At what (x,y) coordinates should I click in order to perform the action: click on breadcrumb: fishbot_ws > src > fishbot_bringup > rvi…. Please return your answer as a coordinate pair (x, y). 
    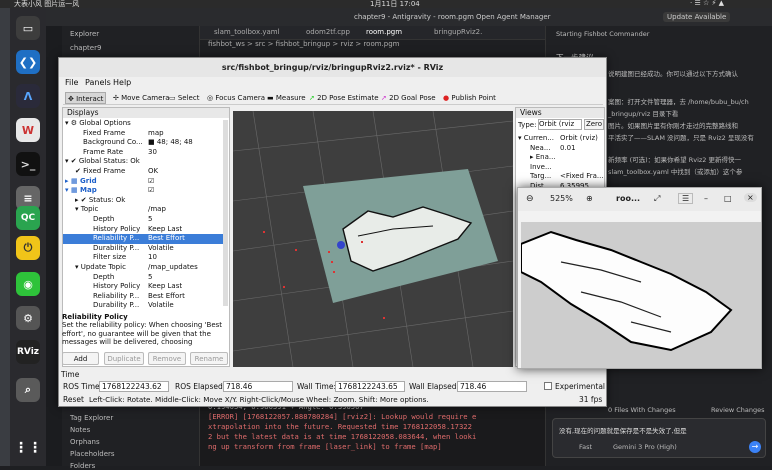
    Looking at the image, I should click on (372, 46).